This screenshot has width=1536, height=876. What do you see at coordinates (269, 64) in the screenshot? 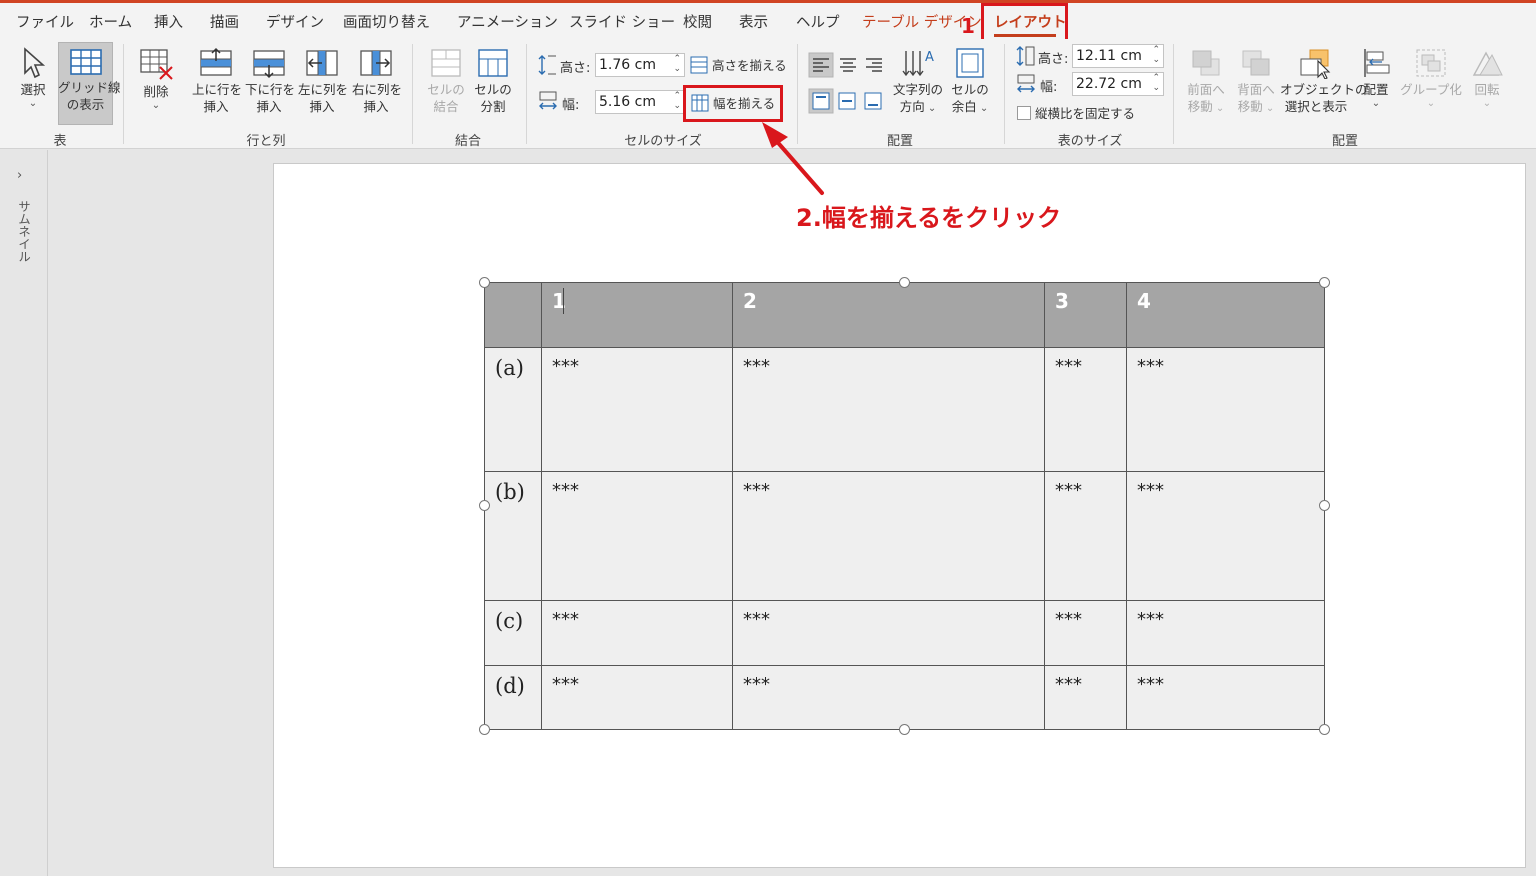
I see `insert-row-below-icon` at bounding box center [269, 64].